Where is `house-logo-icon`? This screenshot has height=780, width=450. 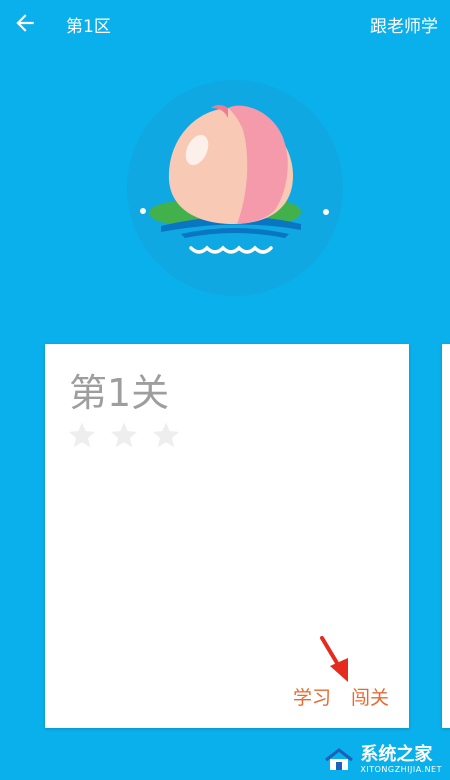
house-logo-icon is located at coordinates (339, 759).